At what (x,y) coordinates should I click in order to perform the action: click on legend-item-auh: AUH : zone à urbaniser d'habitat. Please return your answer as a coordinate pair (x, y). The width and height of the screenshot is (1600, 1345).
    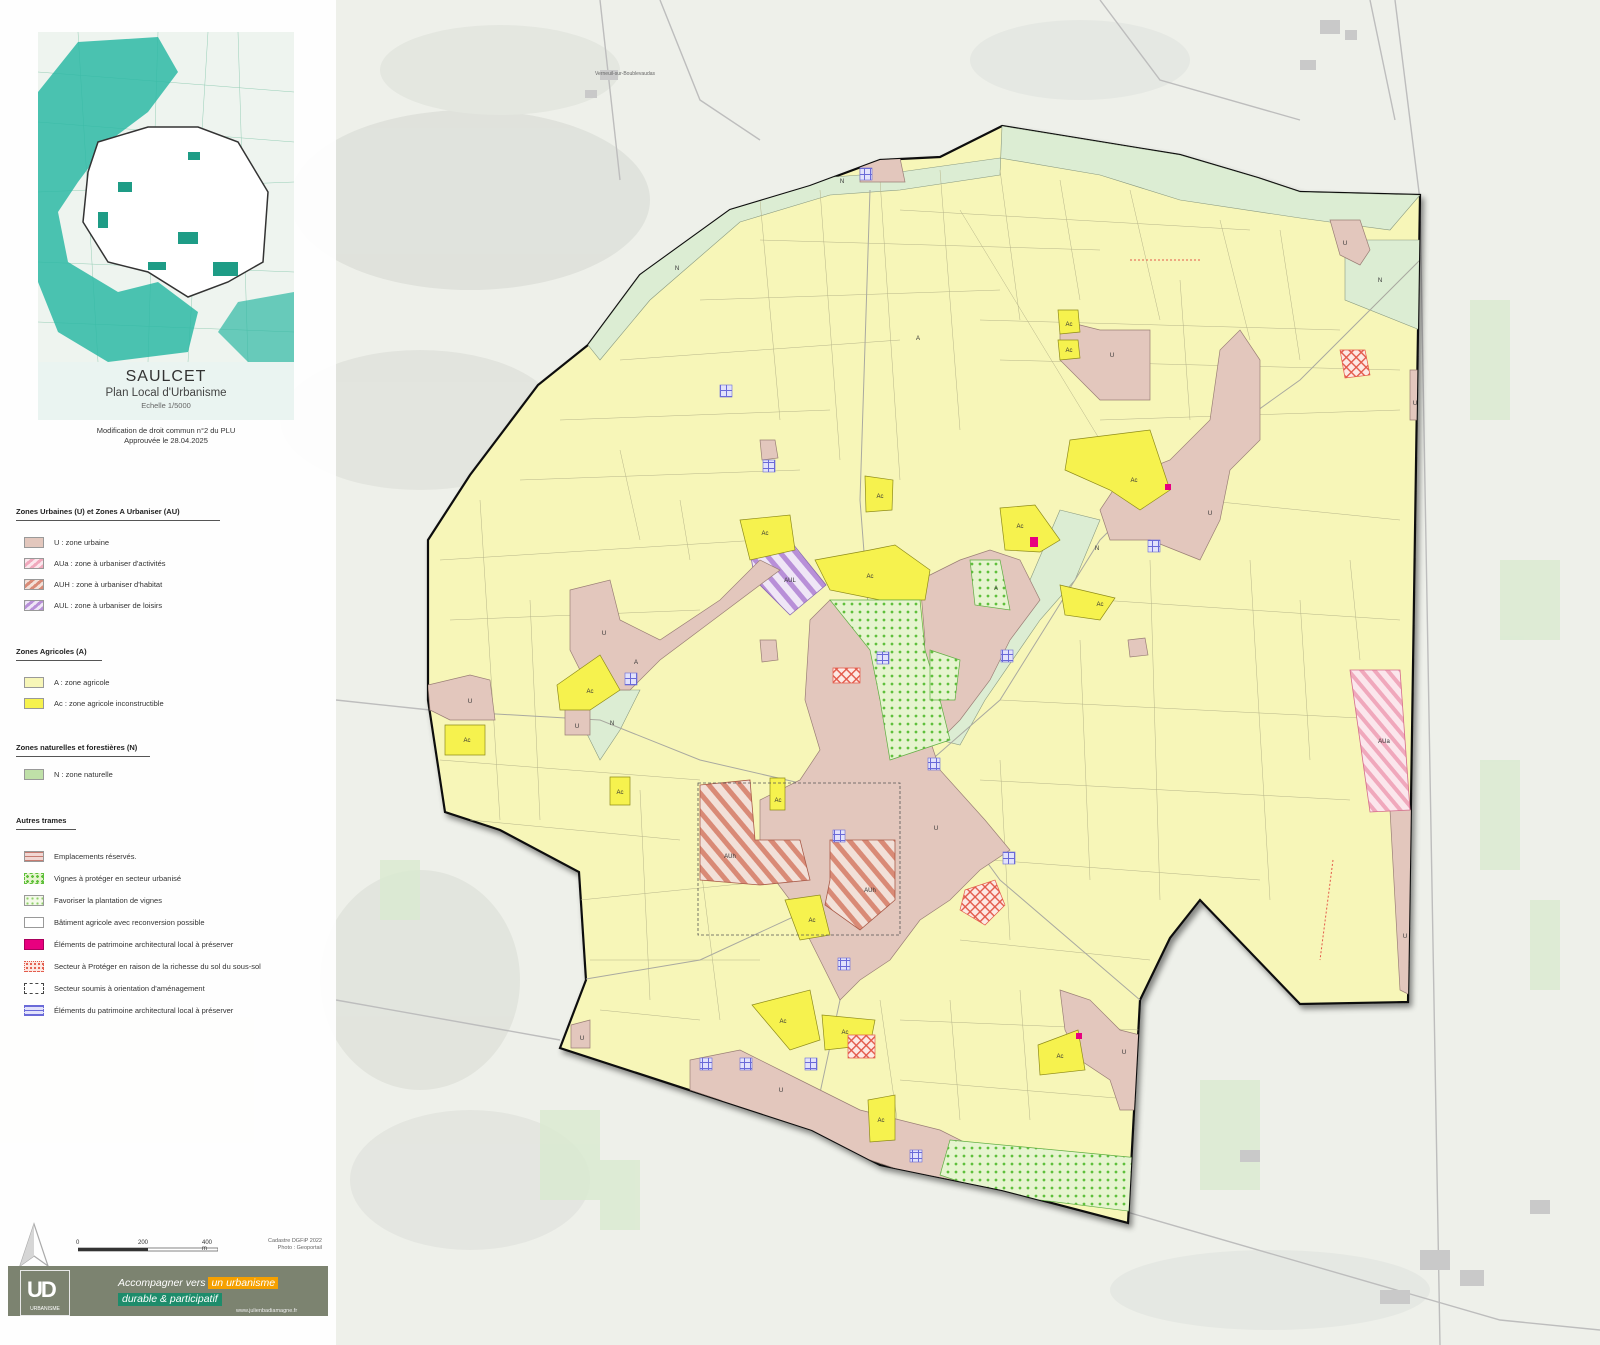
    Looking at the image, I should click on (93, 584).